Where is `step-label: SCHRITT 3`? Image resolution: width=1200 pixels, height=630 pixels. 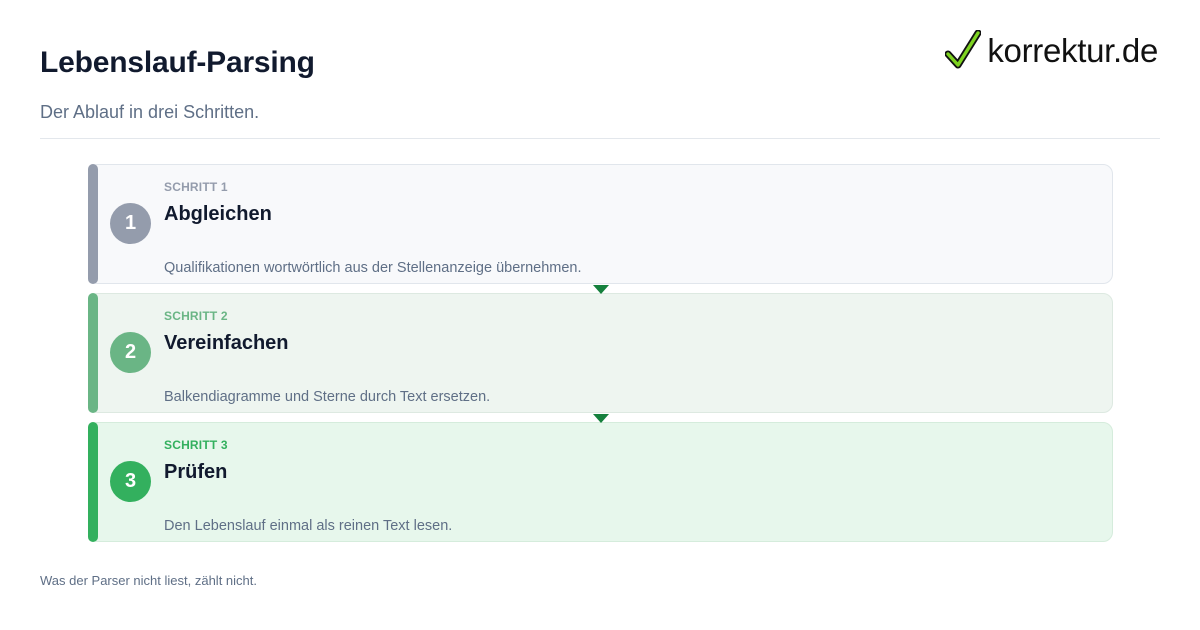
step-label: SCHRITT 3 is located at coordinates (196, 445).